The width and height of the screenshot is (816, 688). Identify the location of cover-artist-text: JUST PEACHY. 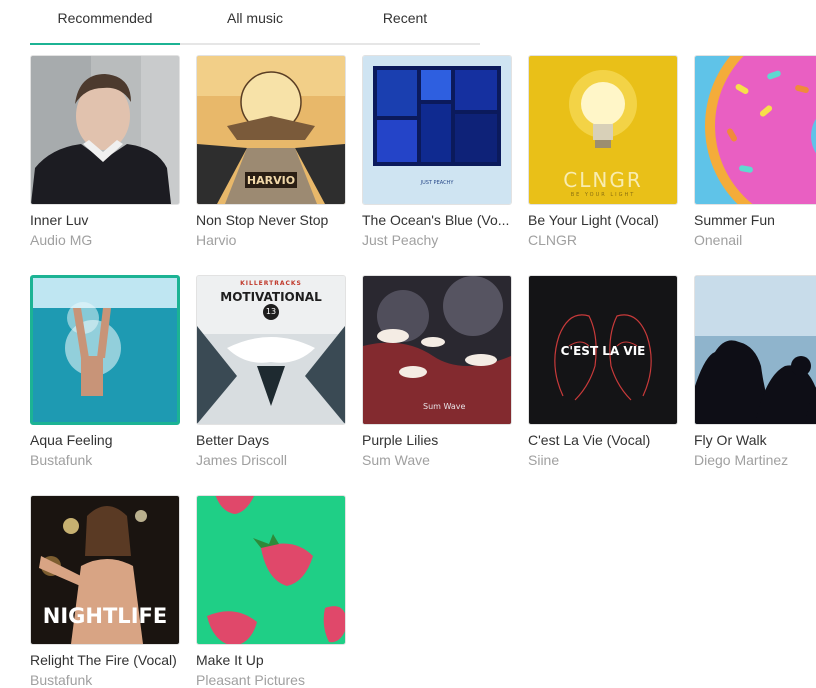
(437, 183).